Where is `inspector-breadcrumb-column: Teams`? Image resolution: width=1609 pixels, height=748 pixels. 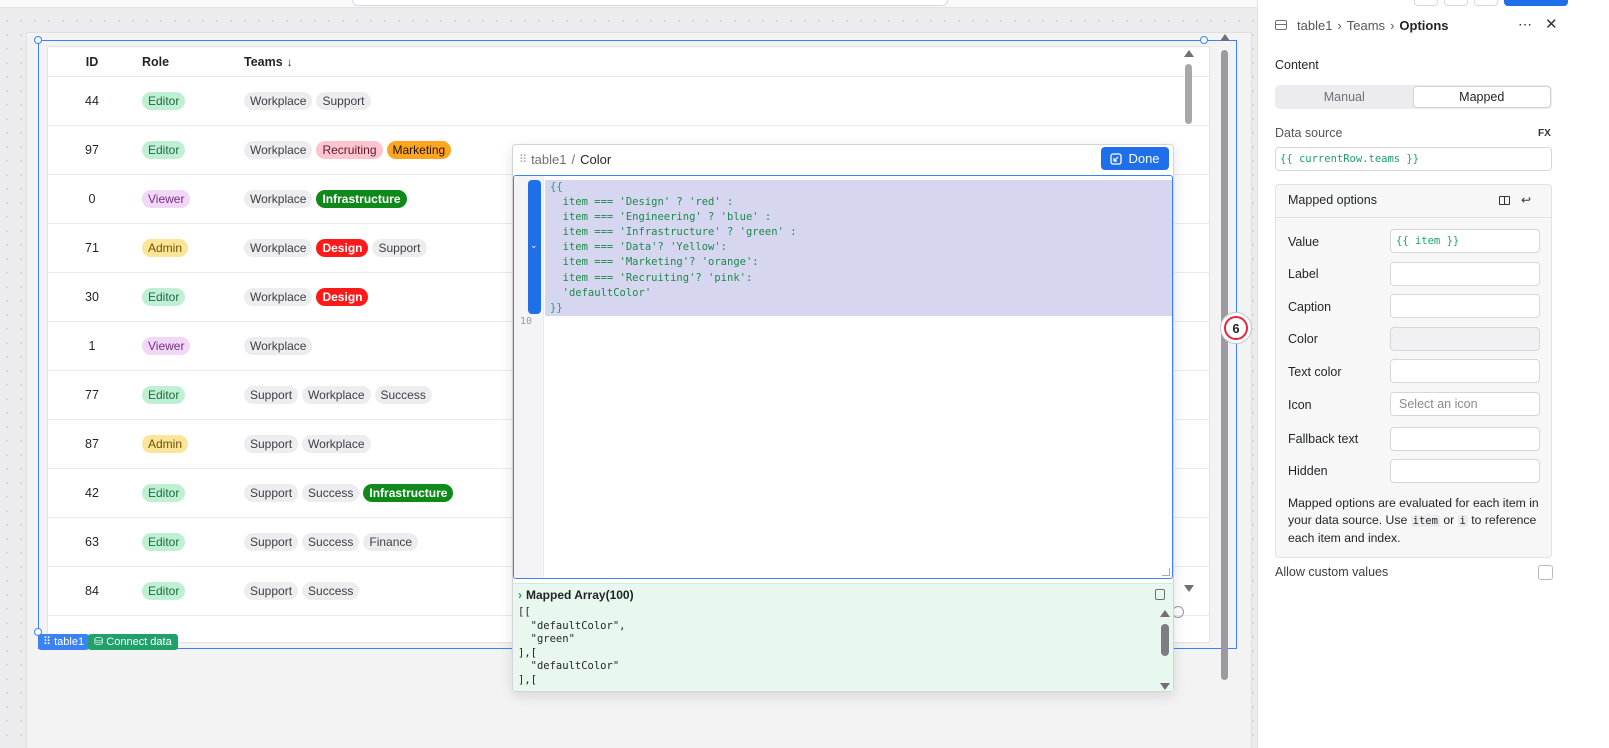
inspector-breadcrumb-column: Teams is located at coordinates (1366, 25).